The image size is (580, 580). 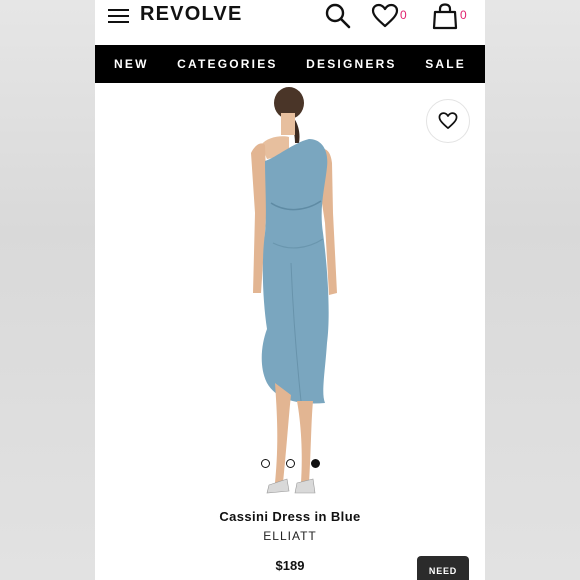 I want to click on product-title: Cassini Dress in Blue, so click(x=290, y=516).